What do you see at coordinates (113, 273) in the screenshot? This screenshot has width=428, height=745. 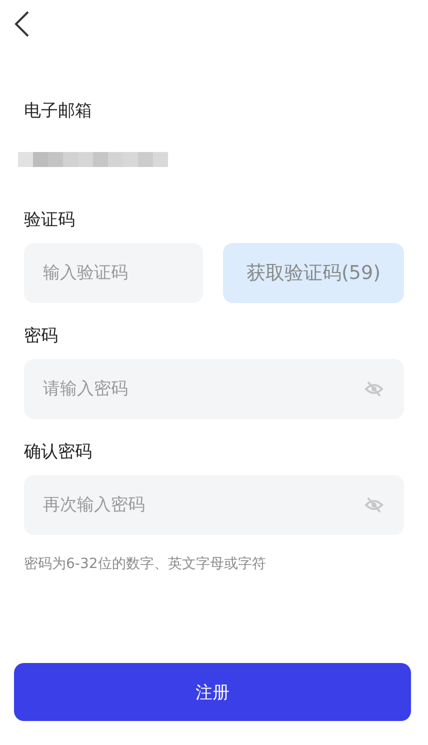 I see `code-input-field: 输入验证码` at bounding box center [113, 273].